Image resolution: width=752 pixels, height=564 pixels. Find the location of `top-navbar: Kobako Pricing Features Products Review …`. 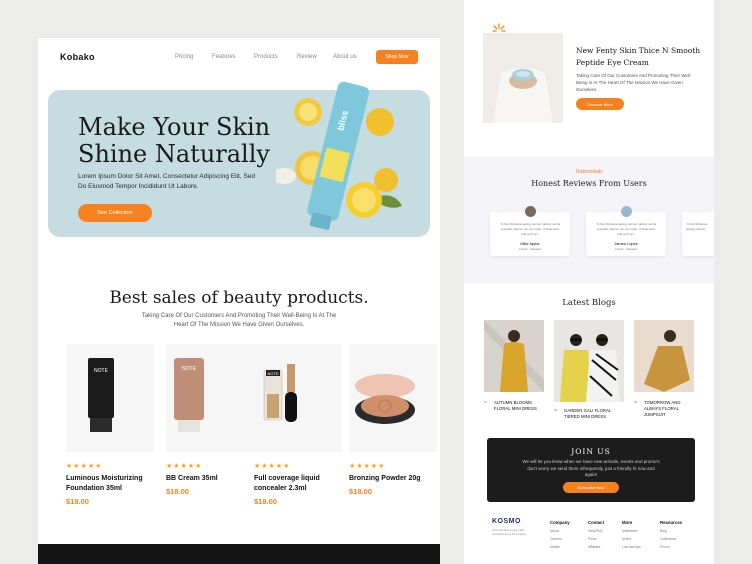

top-navbar: Kobako Pricing Features Products Review … is located at coordinates (239, 58).